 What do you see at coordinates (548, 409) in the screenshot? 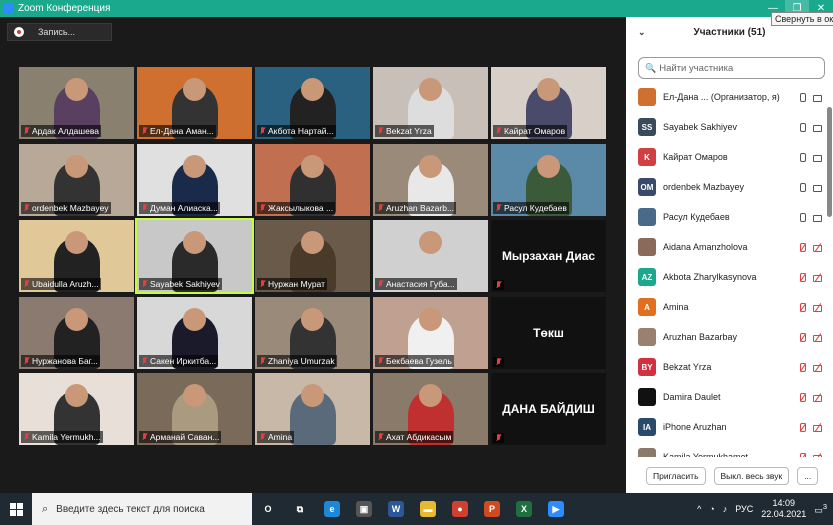
I see `video-tile: ДАНА БАЙДИШ` at bounding box center [548, 409].